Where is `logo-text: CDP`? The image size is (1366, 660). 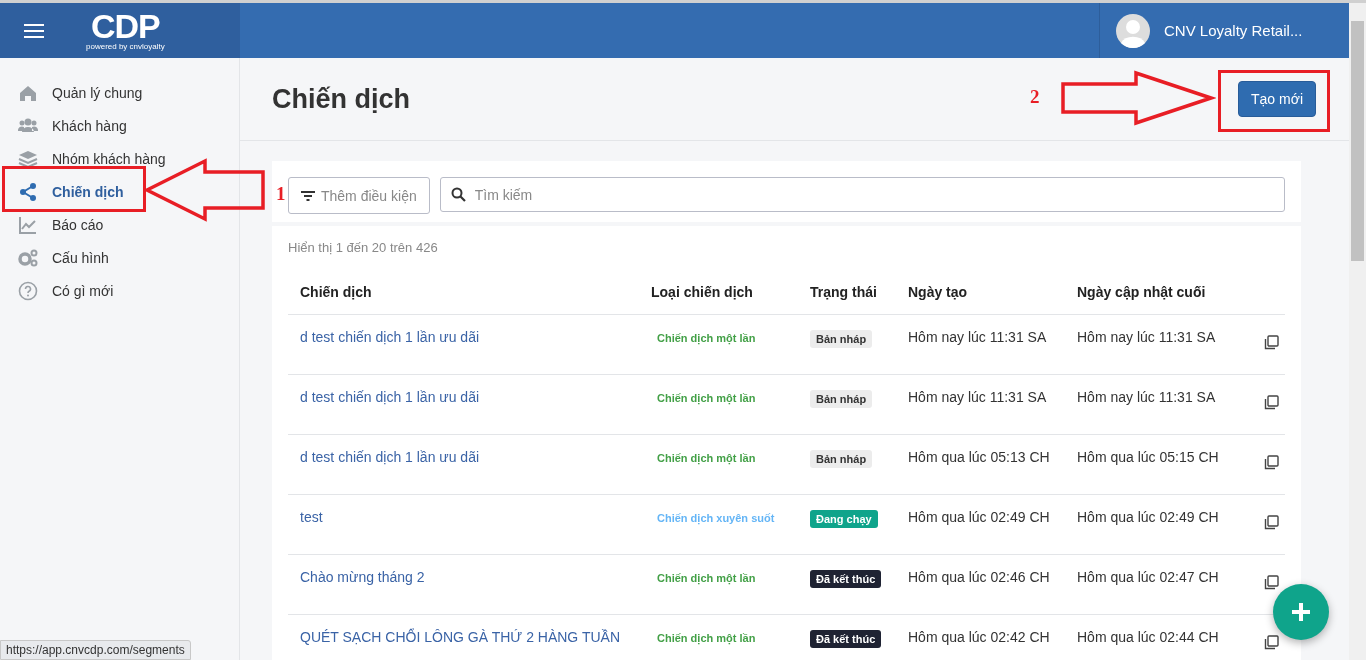
logo-text: CDP is located at coordinates (125, 25).